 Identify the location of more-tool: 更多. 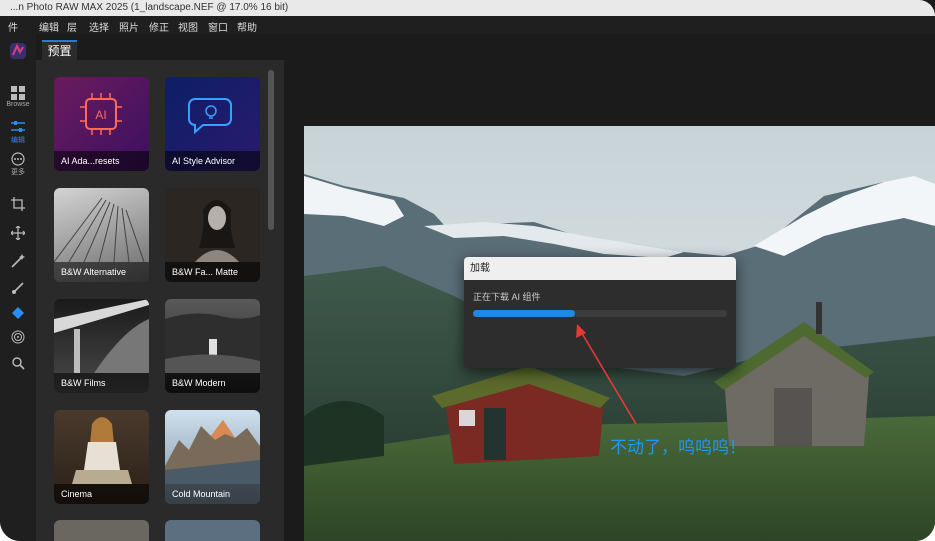
(18, 164).